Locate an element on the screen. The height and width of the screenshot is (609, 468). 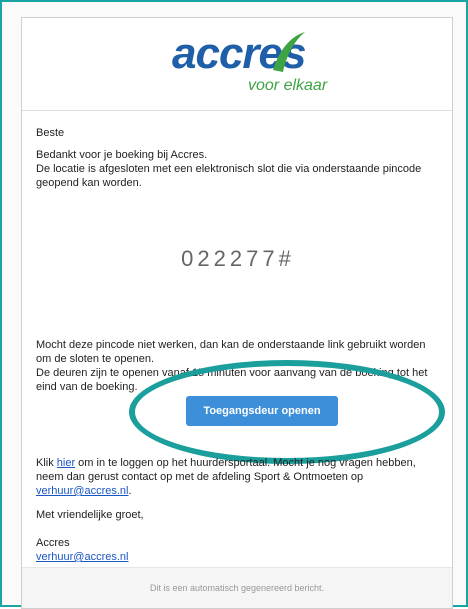
intro-line-1: Bedankt voor je boeking bij Accres. is located at coordinates (122, 155).